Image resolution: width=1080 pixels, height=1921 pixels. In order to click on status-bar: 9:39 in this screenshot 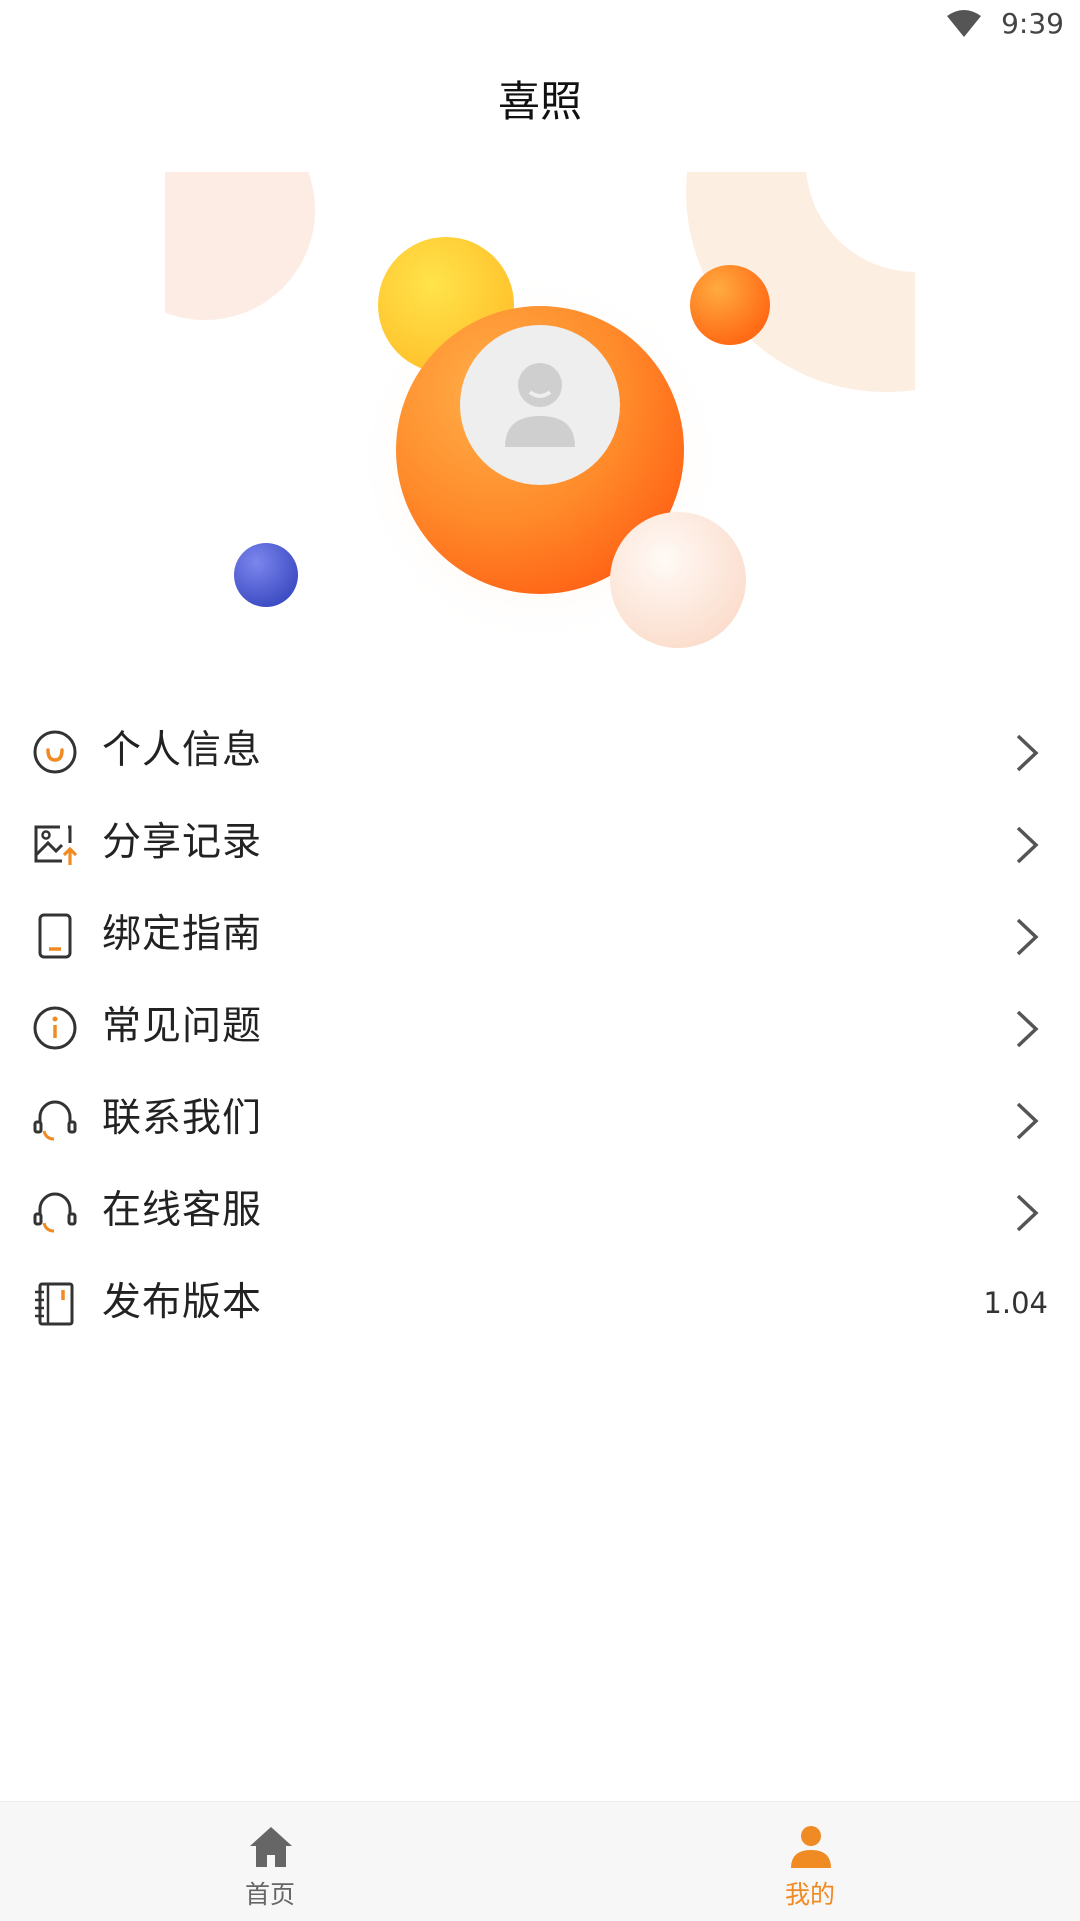, I will do `click(540, 25)`.